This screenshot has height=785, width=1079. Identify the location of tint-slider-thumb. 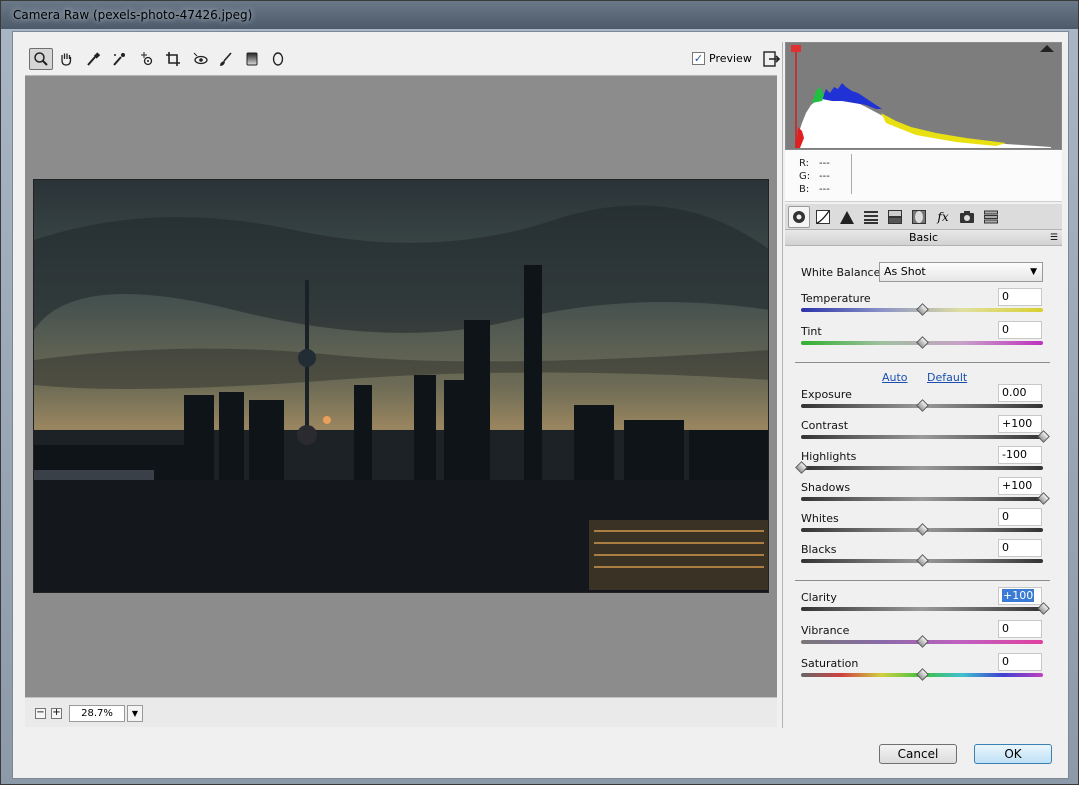
(922, 342).